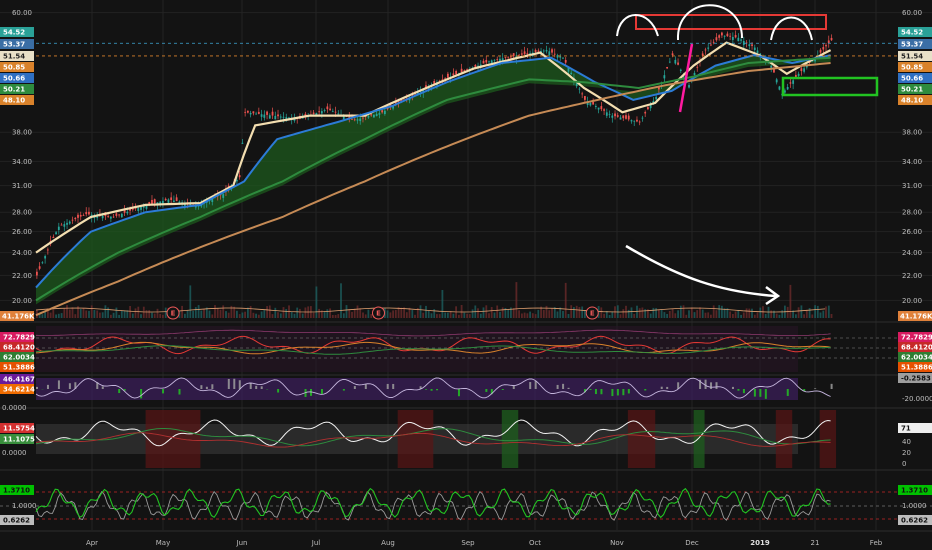 The image size is (932, 550). What do you see at coordinates (468, 543) in the screenshot?
I see `x-tick-label: Sep` at bounding box center [468, 543].